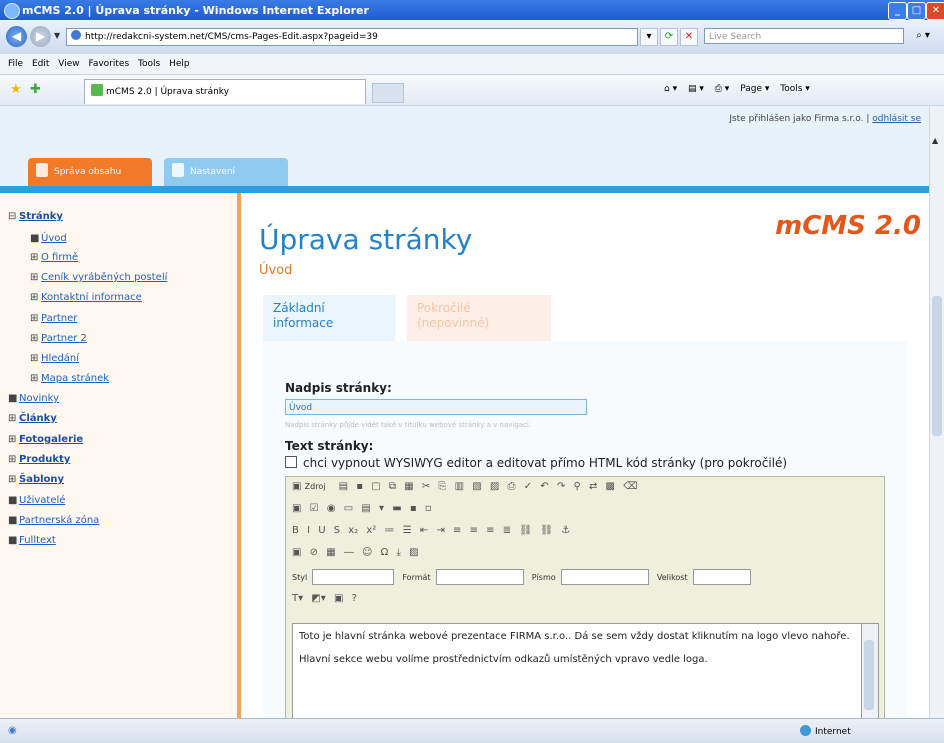 The height and width of the screenshot is (743, 944). Describe the element at coordinates (604, 577) in the screenshot. I see `font-select` at that location.